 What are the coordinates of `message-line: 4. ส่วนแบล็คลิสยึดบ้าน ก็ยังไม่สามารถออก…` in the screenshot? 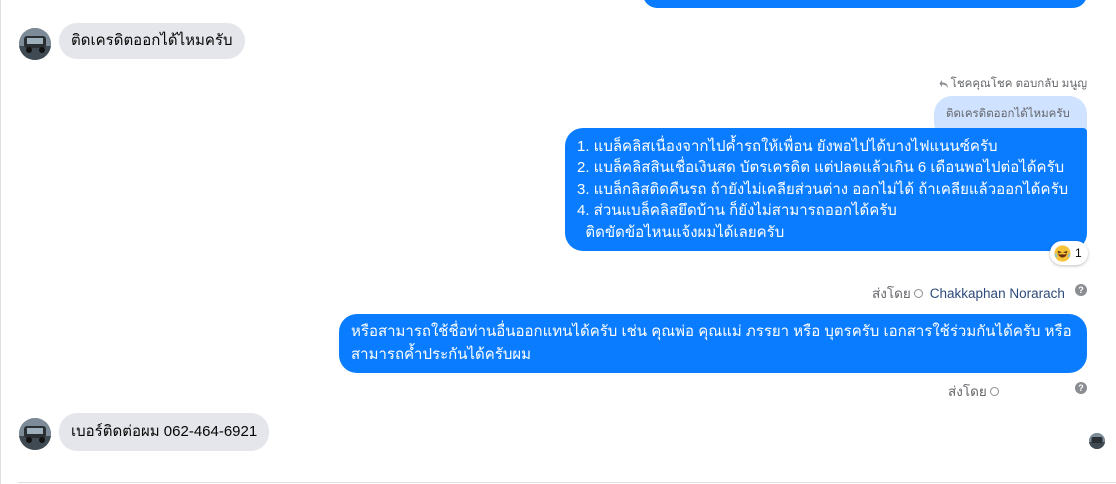 It's located at (737, 211).